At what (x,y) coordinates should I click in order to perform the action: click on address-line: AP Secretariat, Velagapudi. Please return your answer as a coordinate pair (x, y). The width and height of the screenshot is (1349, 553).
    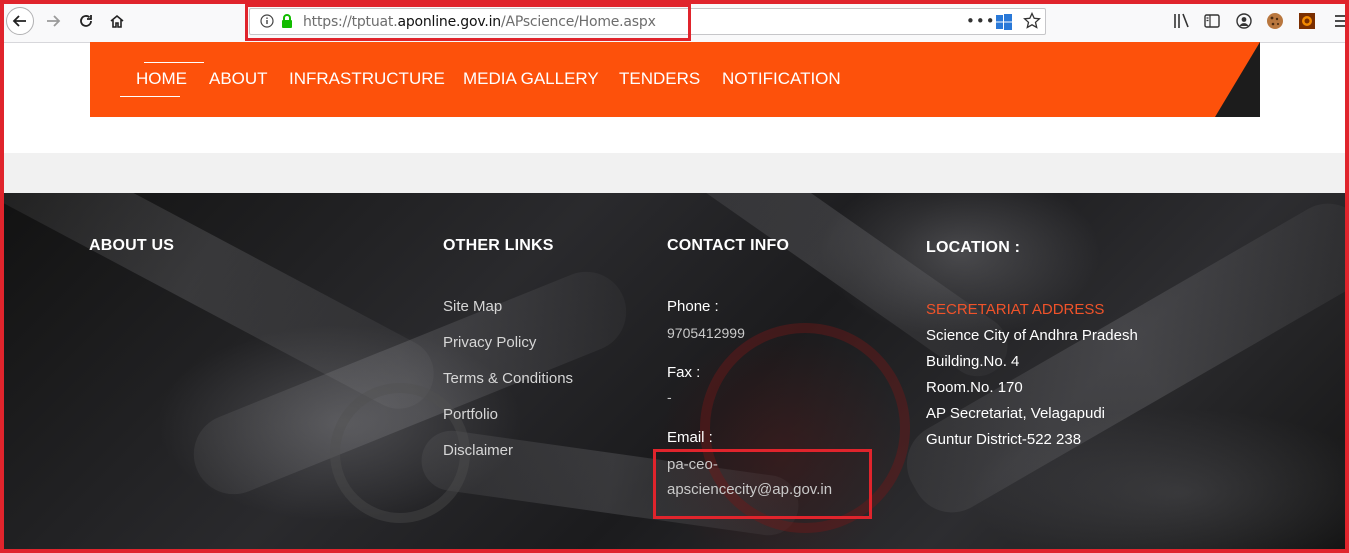
    Looking at the image, I should click on (1016, 413).